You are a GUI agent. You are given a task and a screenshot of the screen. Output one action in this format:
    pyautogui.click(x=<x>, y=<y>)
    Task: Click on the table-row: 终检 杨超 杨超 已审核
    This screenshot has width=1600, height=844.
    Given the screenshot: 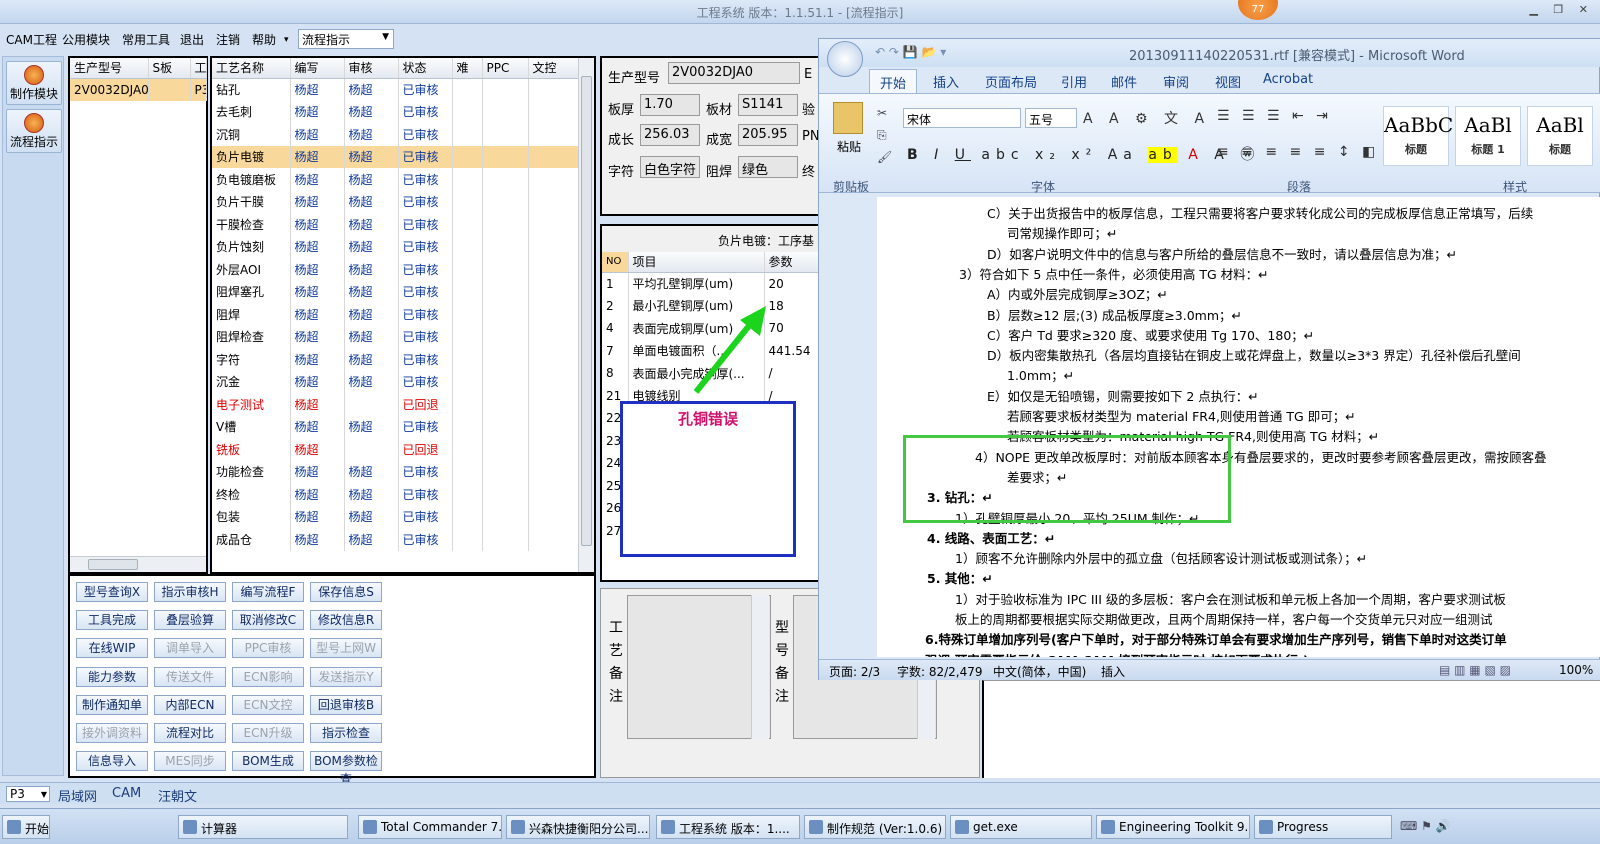 What is the action you would take?
    pyautogui.click(x=395, y=494)
    